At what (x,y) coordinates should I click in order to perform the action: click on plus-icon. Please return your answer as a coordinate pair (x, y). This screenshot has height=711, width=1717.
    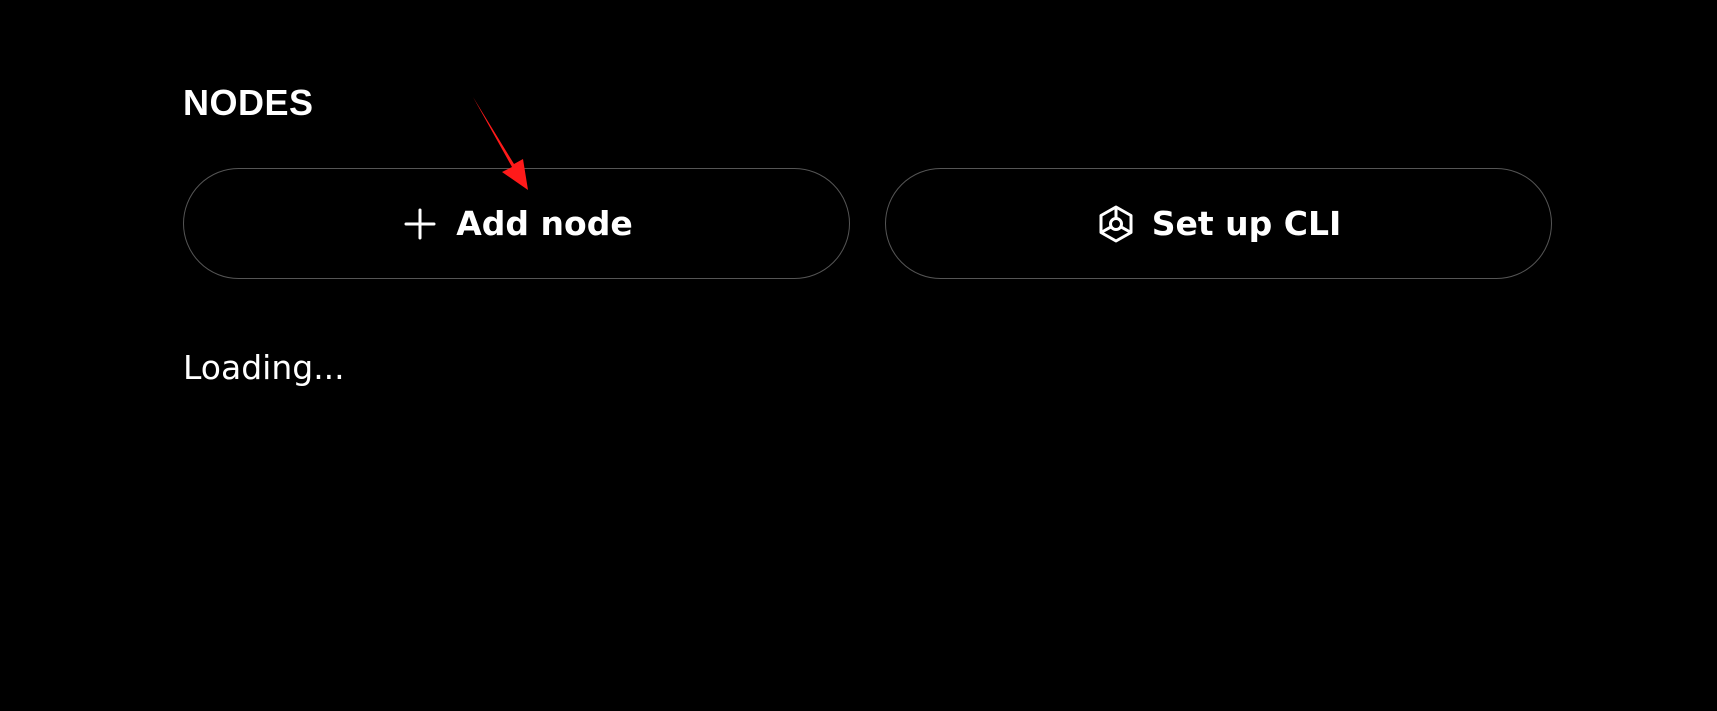
    Looking at the image, I should click on (420, 224).